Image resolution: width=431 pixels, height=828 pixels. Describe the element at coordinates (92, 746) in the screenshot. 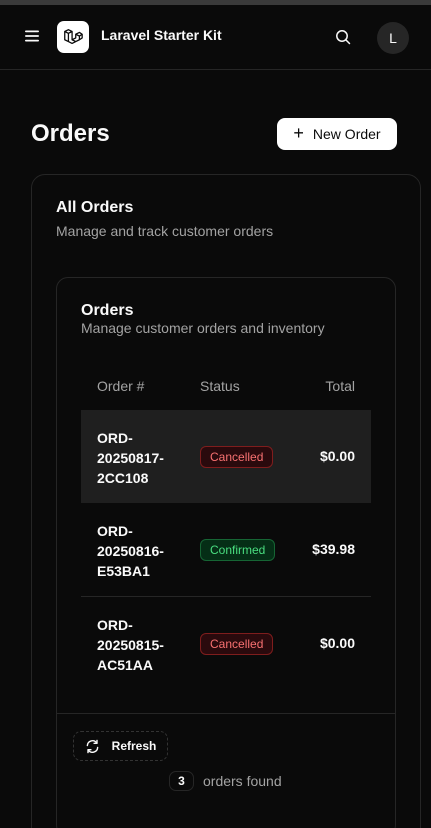

I see `refresh-icon` at that location.